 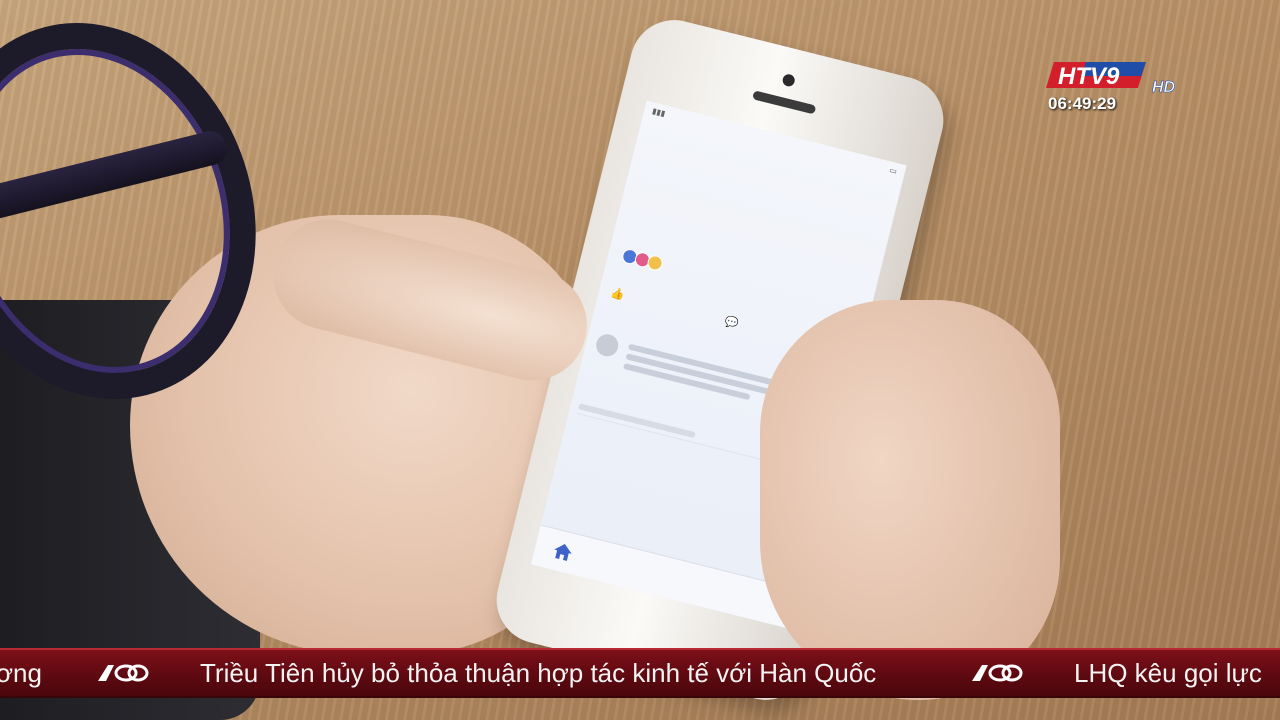 I want to click on htv9-logo-icon: HTV9 HD, so click(x=1111, y=78).